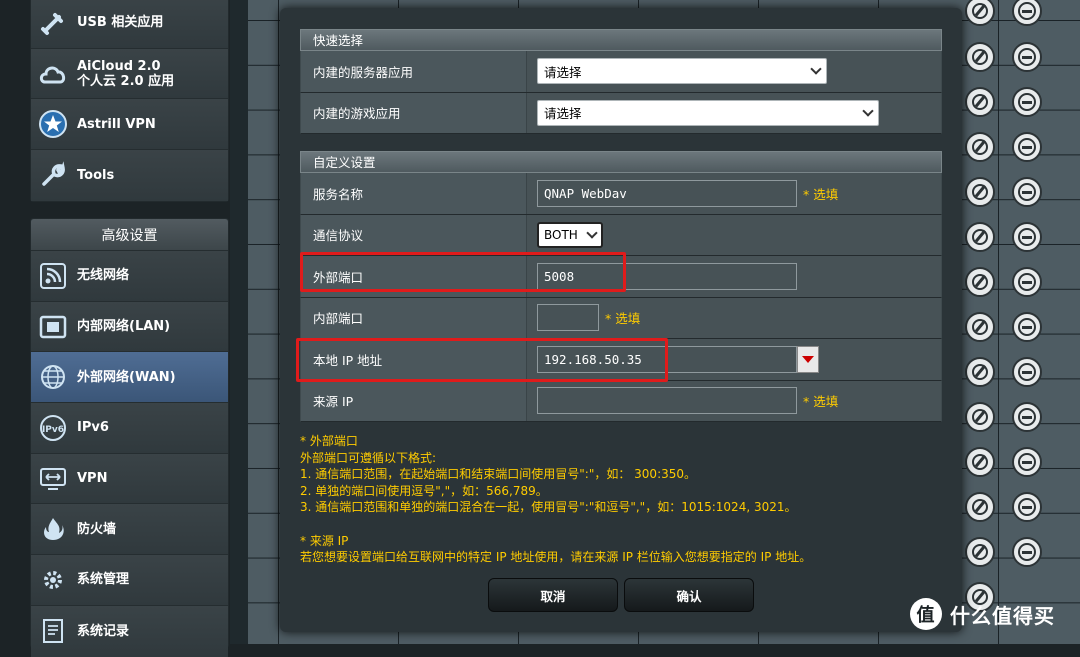 The image size is (1080, 657). Describe the element at coordinates (53, 631) in the screenshot. I see `log-icon` at that location.